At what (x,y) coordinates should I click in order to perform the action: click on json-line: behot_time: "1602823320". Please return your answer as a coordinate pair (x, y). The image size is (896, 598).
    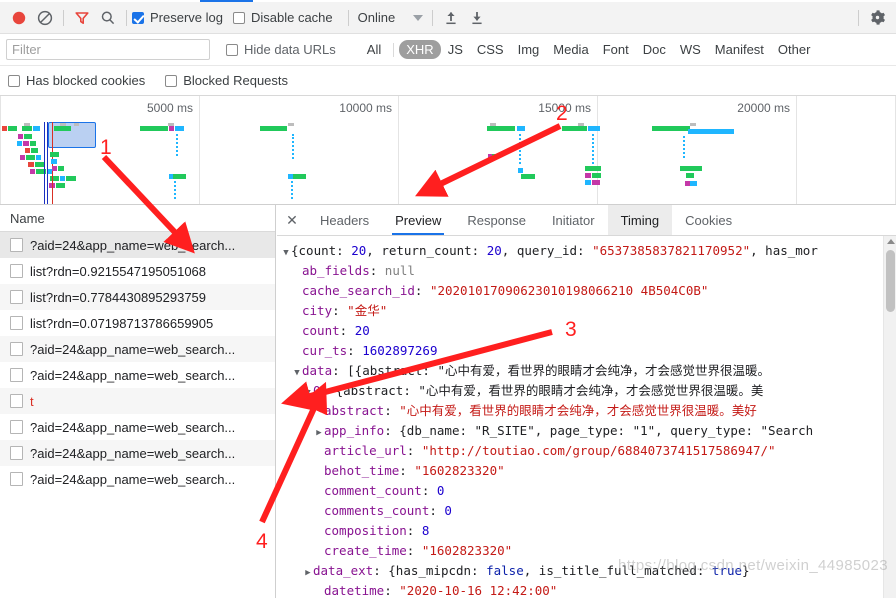
    Looking at the image, I should click on (586, 471).